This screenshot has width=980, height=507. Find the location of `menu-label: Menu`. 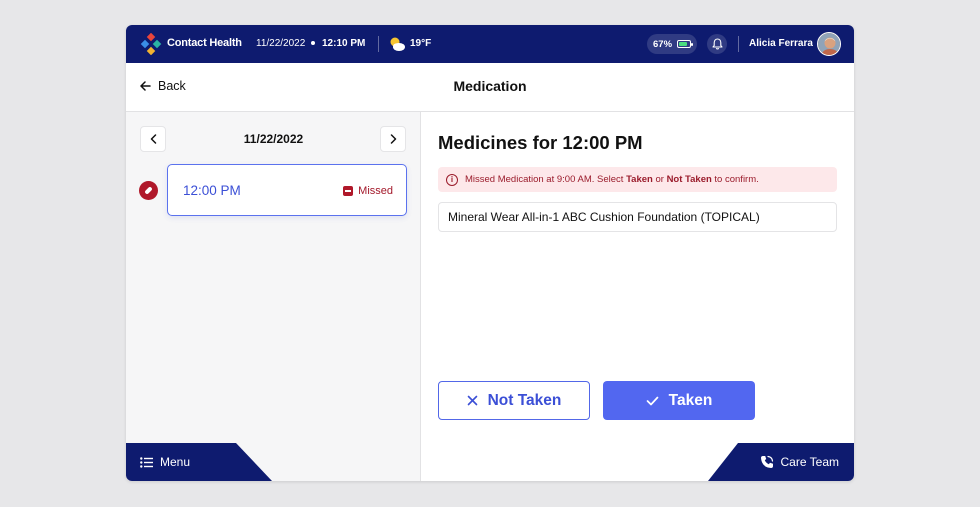

menu-label: Menu is located at coordinates (175, 462).